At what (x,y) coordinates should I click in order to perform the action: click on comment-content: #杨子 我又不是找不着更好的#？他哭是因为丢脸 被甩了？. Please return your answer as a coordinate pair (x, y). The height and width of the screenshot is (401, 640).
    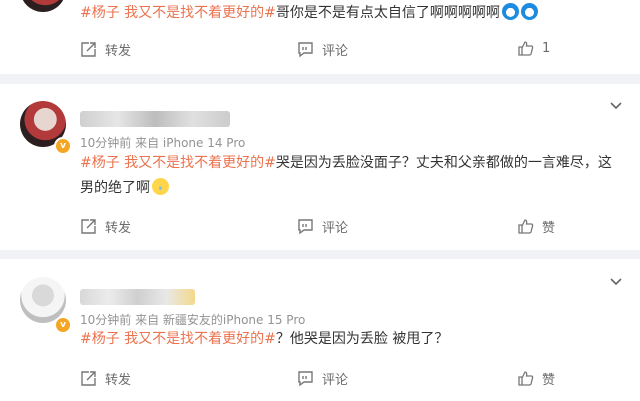
    Looking at the image, I should click on (350, 339).